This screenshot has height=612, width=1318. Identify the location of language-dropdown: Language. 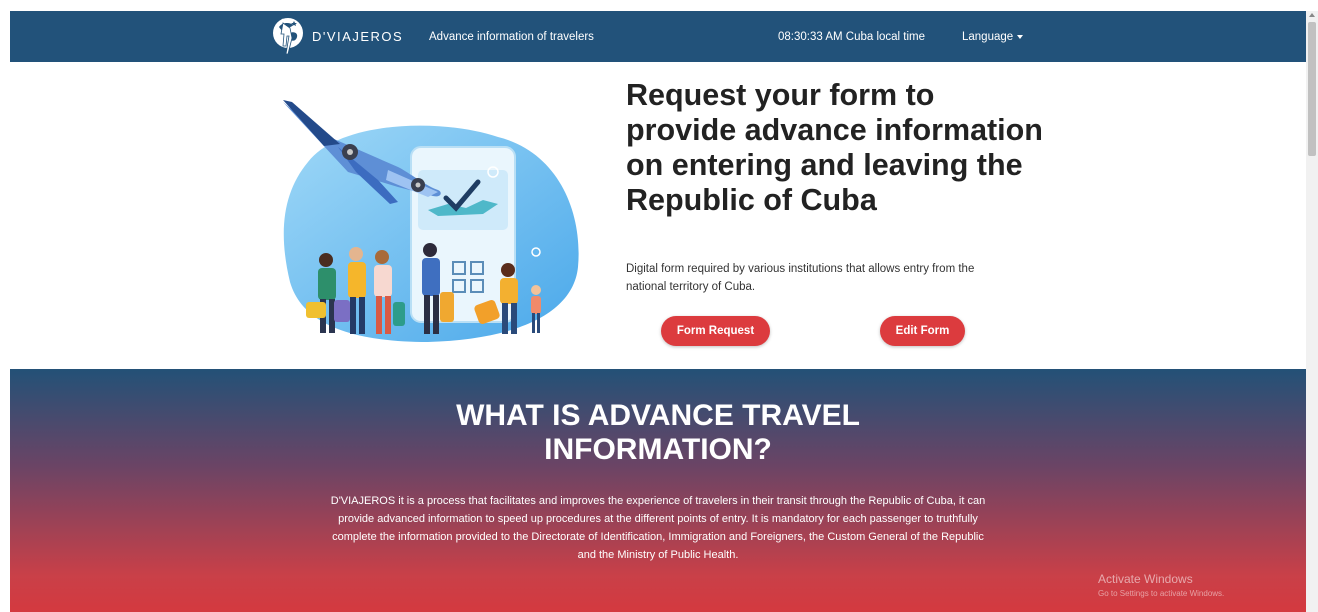
(993, 37).